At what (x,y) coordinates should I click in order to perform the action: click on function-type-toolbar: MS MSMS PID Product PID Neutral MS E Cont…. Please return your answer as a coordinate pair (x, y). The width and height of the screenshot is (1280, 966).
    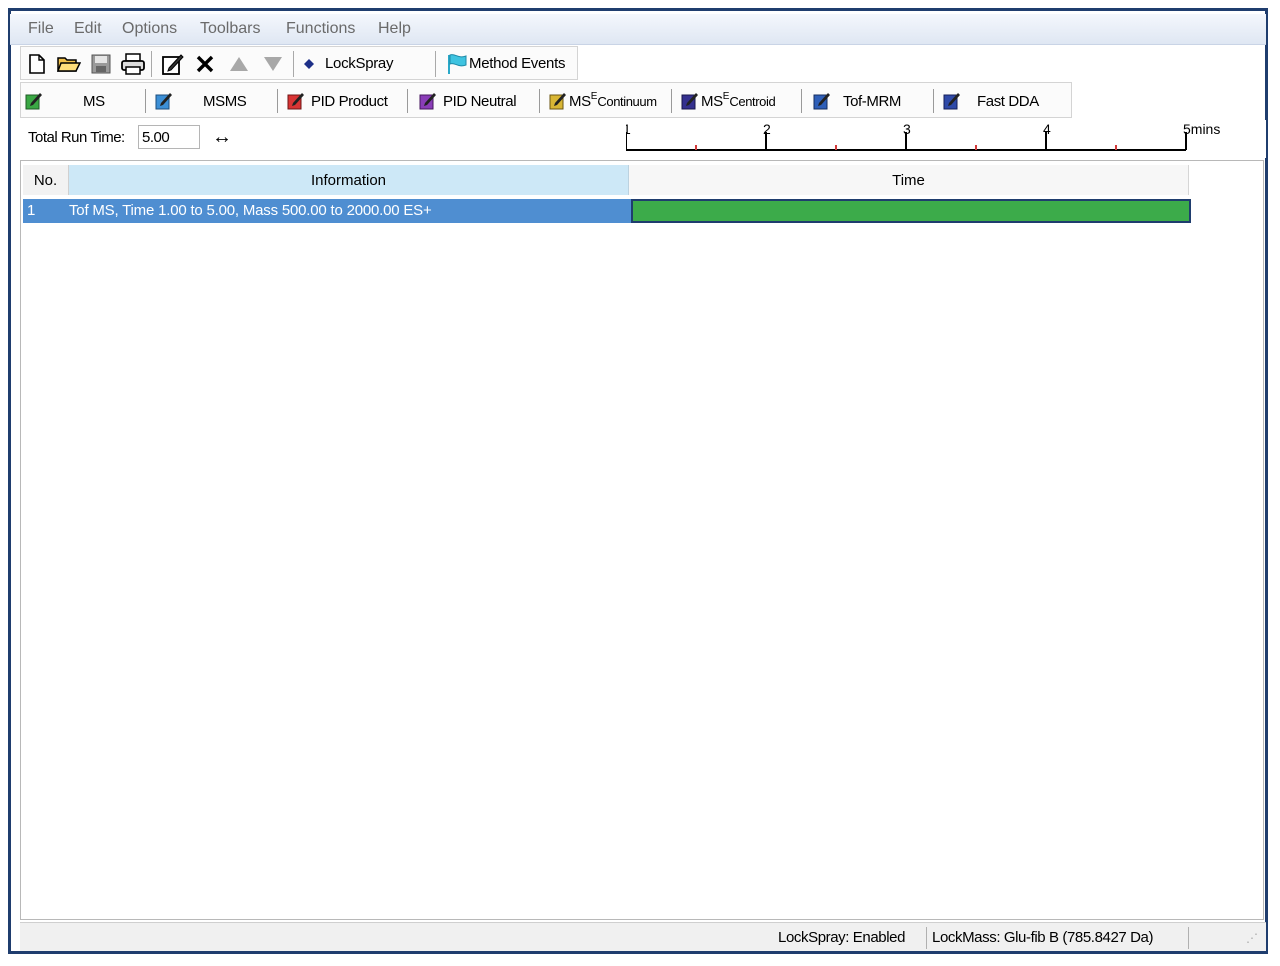
    Looking at the image, I should click on (546, 100).